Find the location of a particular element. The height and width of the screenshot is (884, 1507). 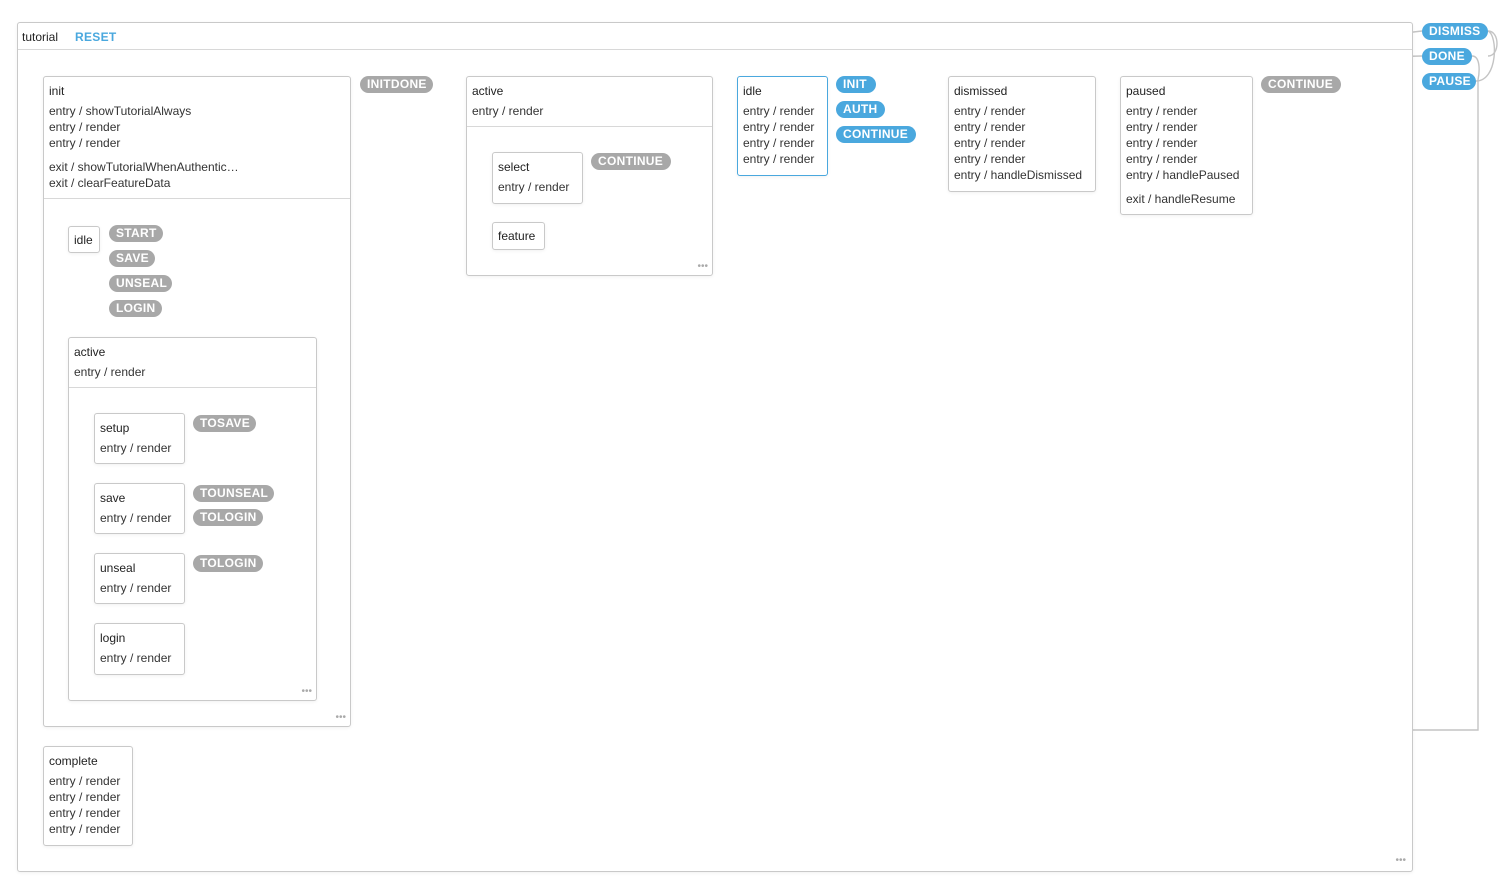

event-tologin: TOLOGIN is located at coordinates (228, 517).